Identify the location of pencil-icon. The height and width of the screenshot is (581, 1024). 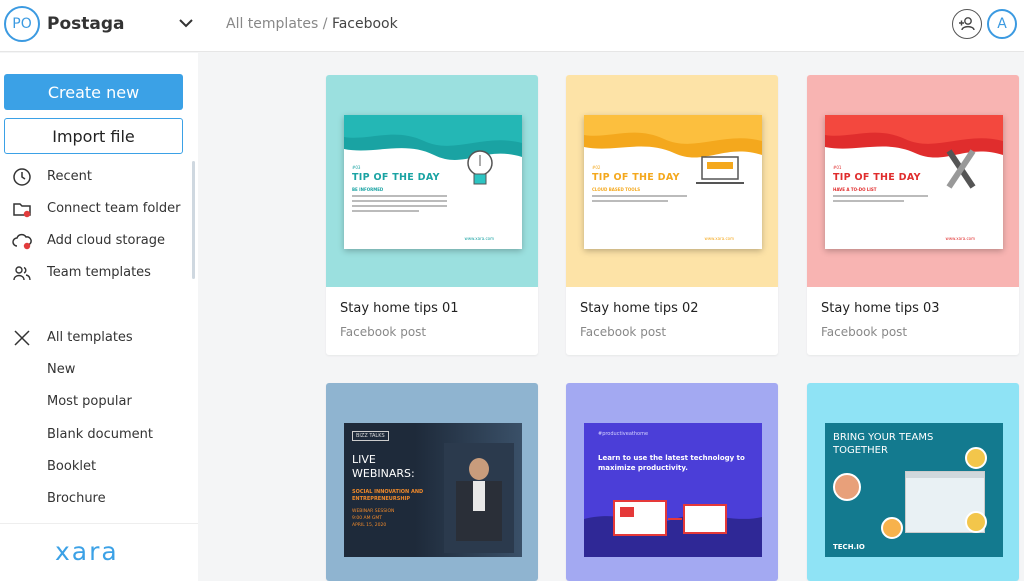
(961, 169).